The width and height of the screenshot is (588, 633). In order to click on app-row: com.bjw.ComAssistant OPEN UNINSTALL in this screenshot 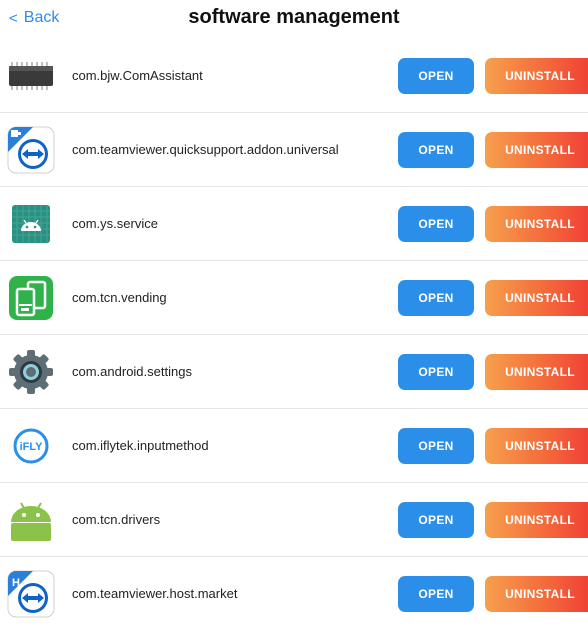, I will do `click(294, 76)`.